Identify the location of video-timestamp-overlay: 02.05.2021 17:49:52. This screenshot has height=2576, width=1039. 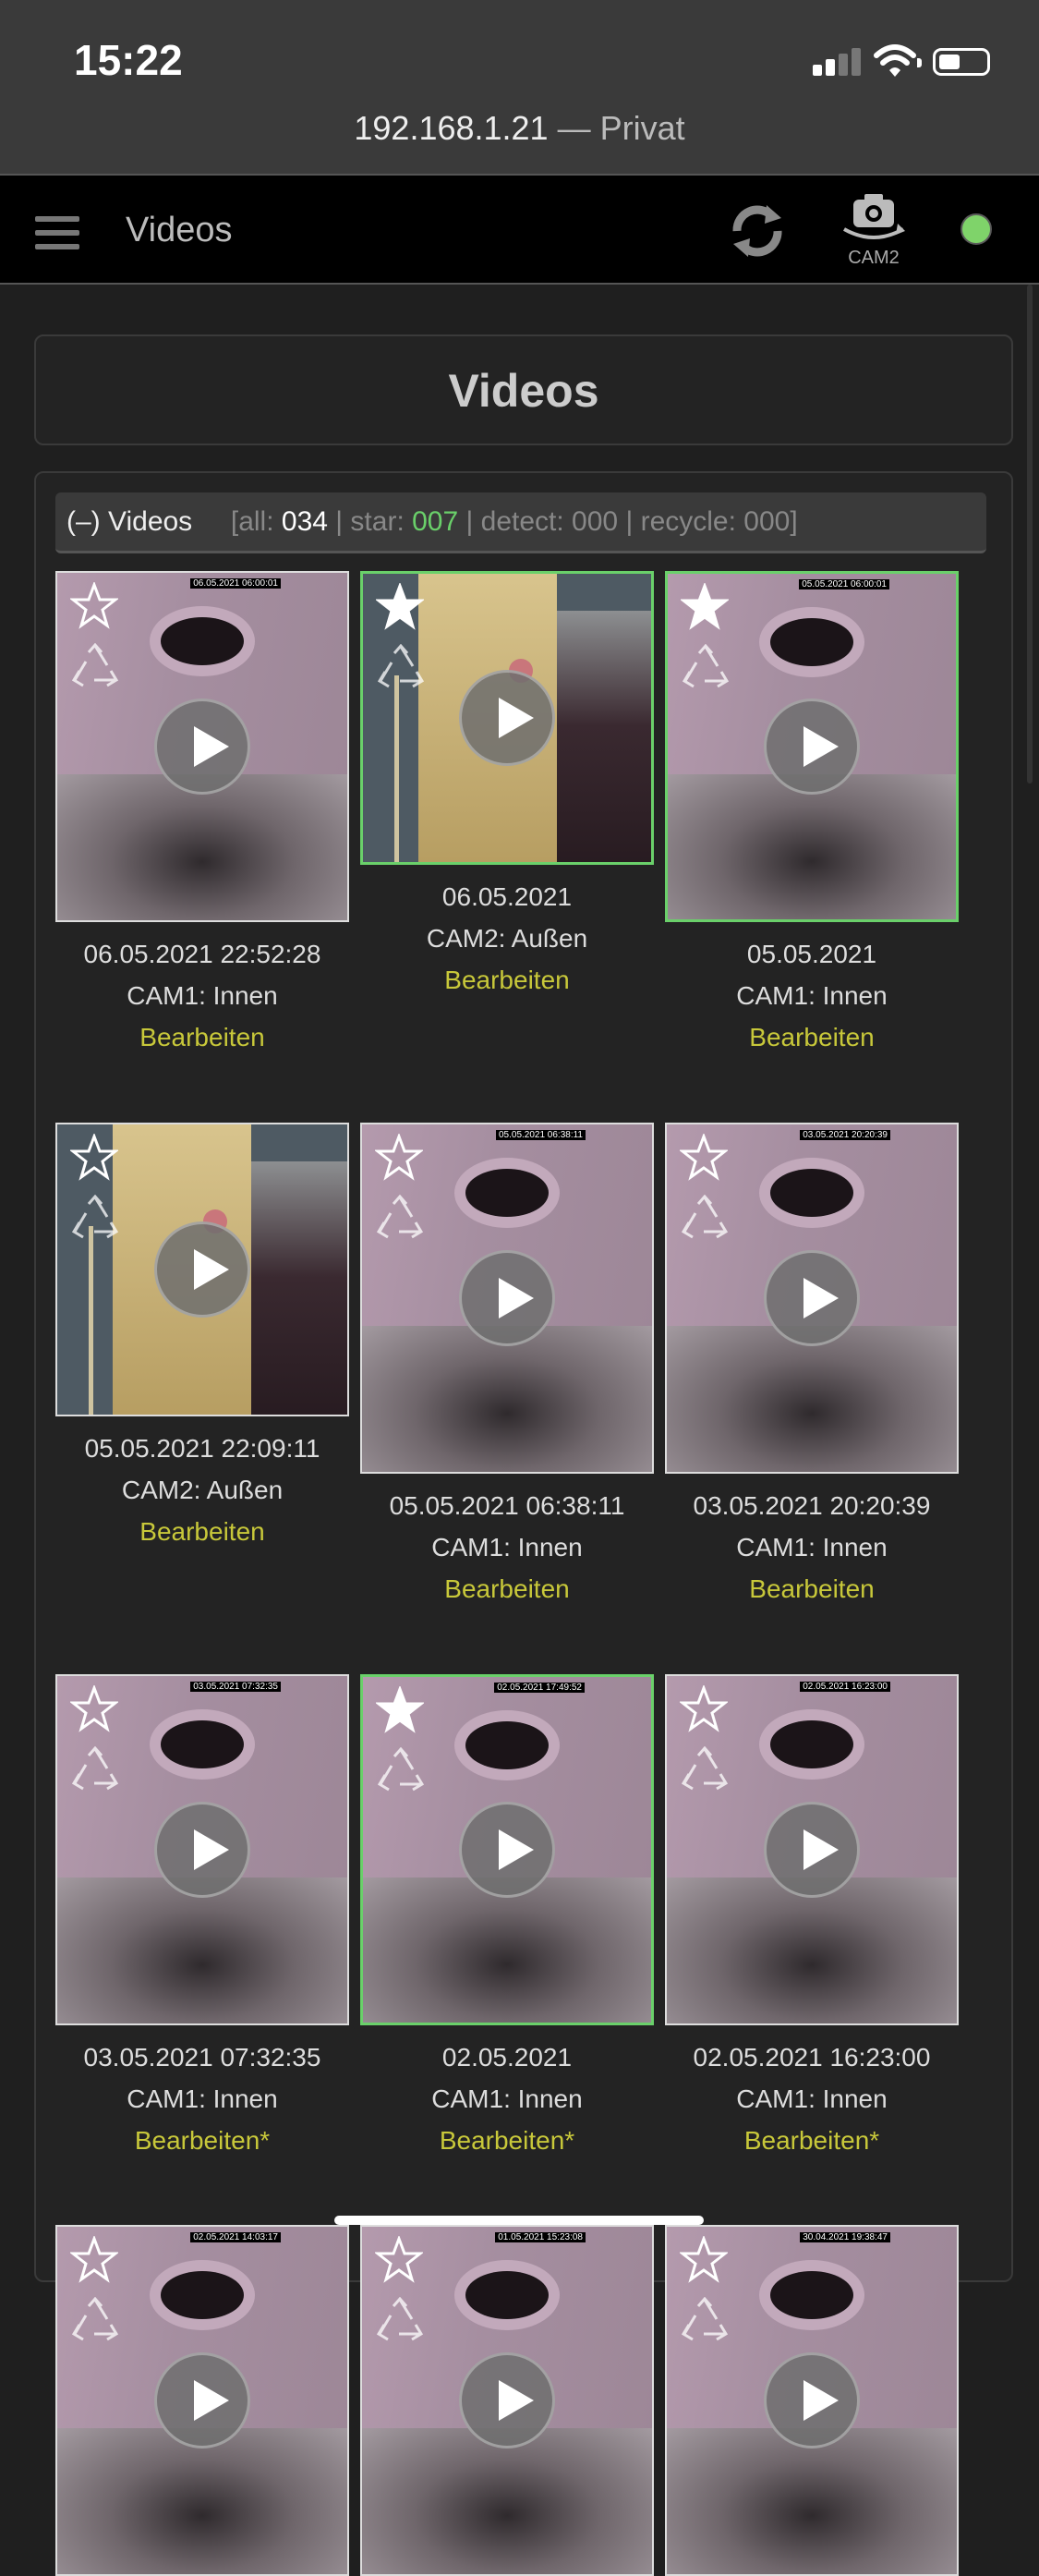
(539, 1688).